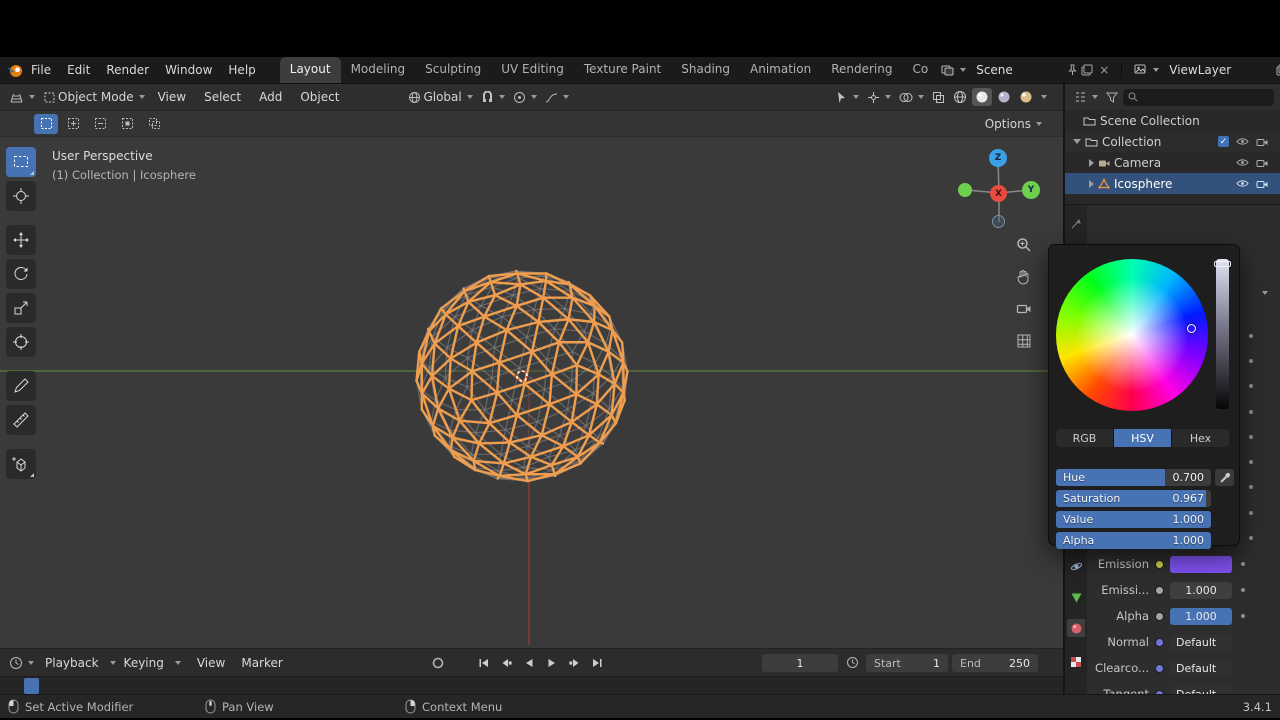 The width and height of the screenshot is (1280, 720). I want to click on filter-icon, so click(1112, 97).